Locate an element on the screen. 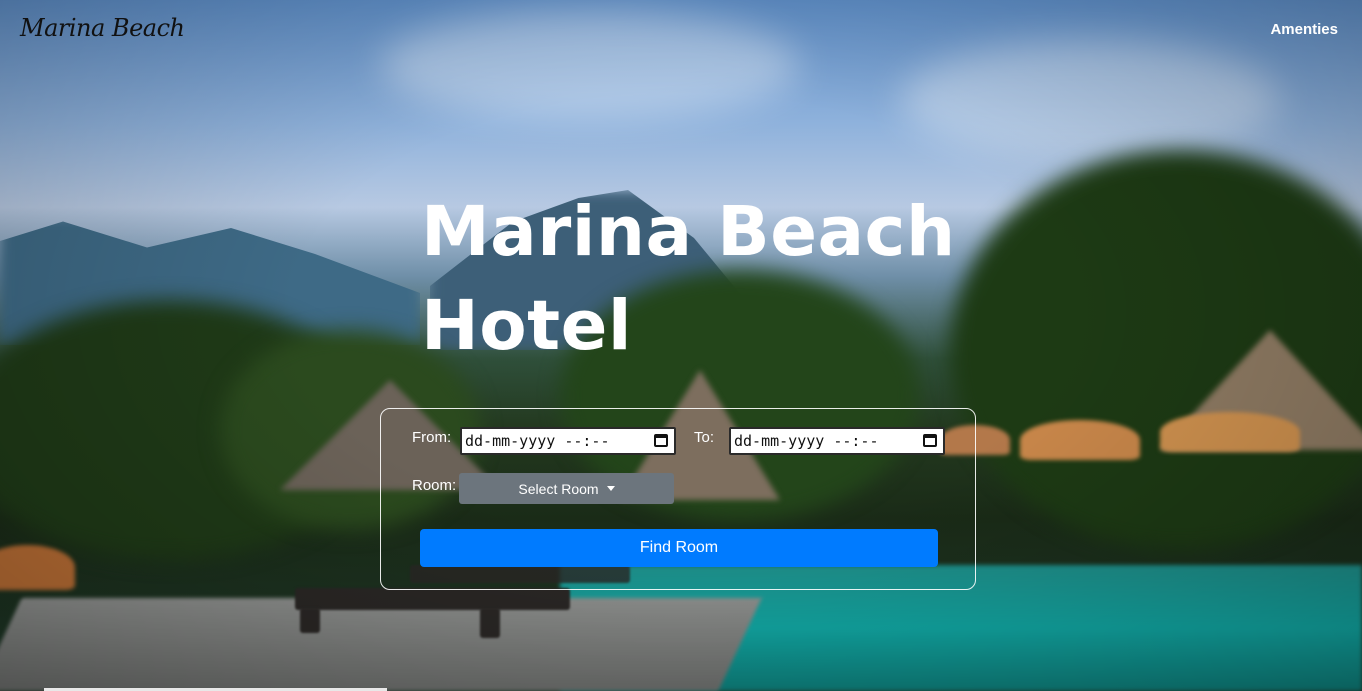 The image size is (1362, 691). from-date-value: dd-mm-yyyy --:-- is located at coordinates (537, 441).